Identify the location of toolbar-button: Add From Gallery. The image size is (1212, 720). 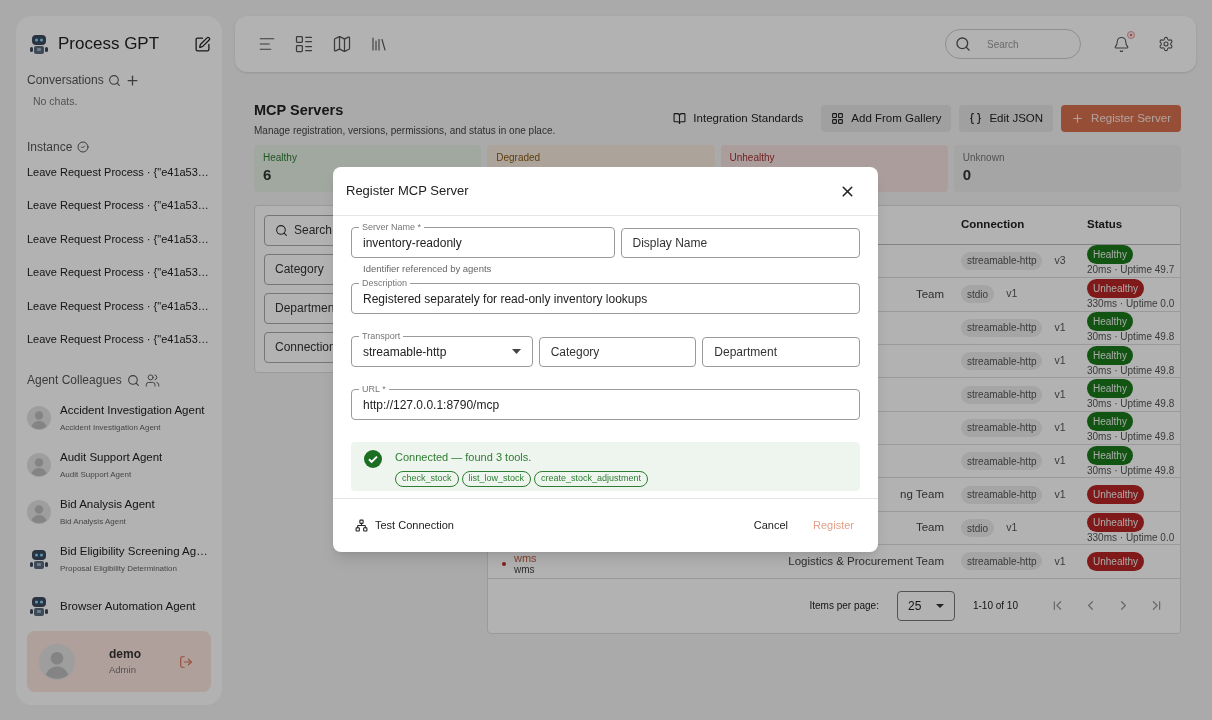
(886, 118).